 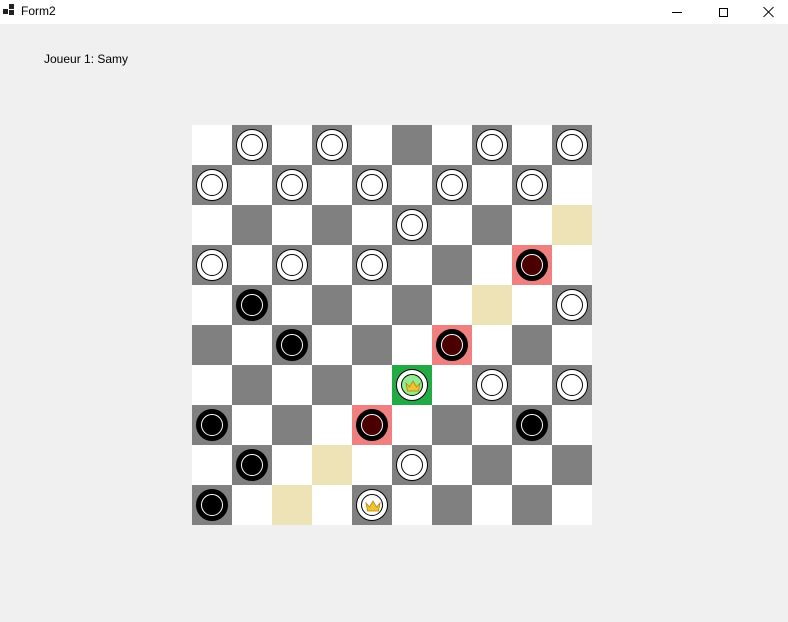 What do you see at coordinates (9, 10) in the screenshot?
I see `app-window-icon` at bounding box center [9, 10].